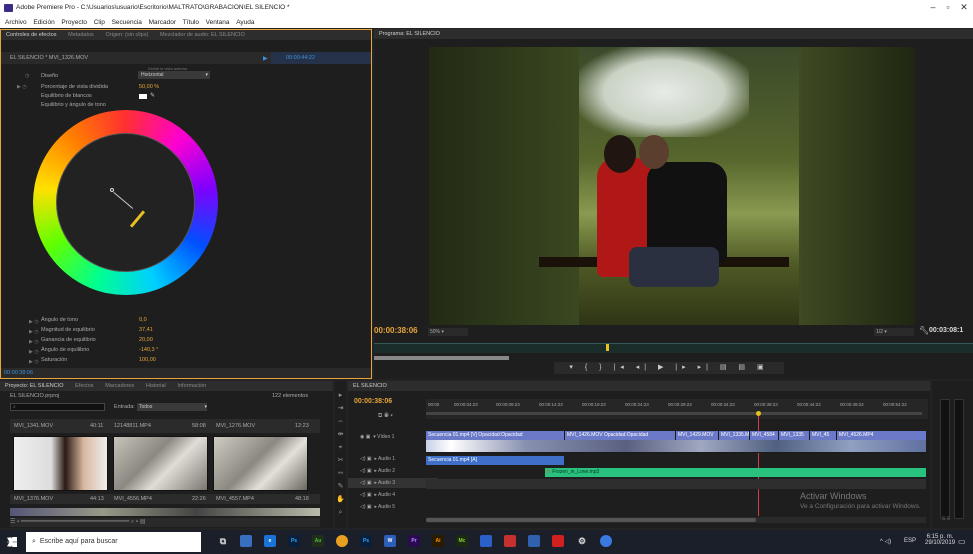  What do you see at coordinates (823, 435) in the screenshot?
I see `video-clip: MVI_45` at bounding box center [823, 435].